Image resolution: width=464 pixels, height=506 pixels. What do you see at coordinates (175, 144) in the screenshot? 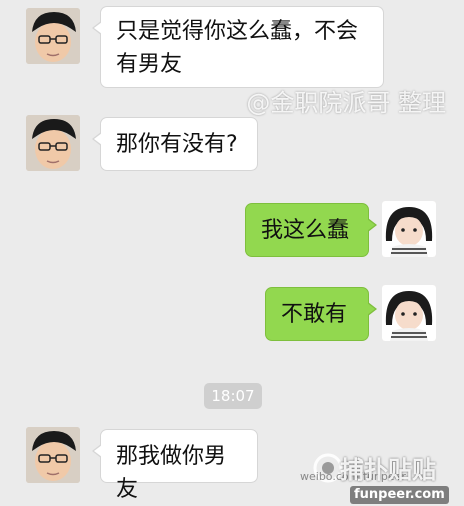
I see `message-bubble-incoming: 那你有没有?` at bounding box center [175, 144].